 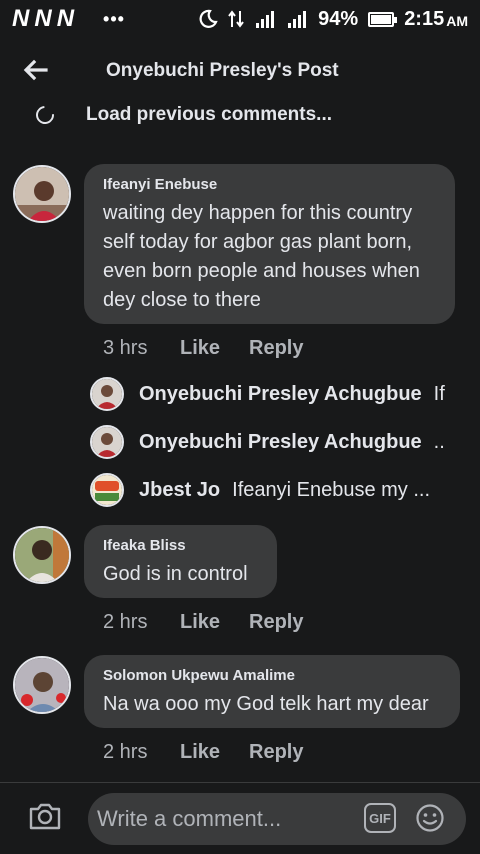 I want to click on comment-composer: GIF, so click(x=277, y=819).